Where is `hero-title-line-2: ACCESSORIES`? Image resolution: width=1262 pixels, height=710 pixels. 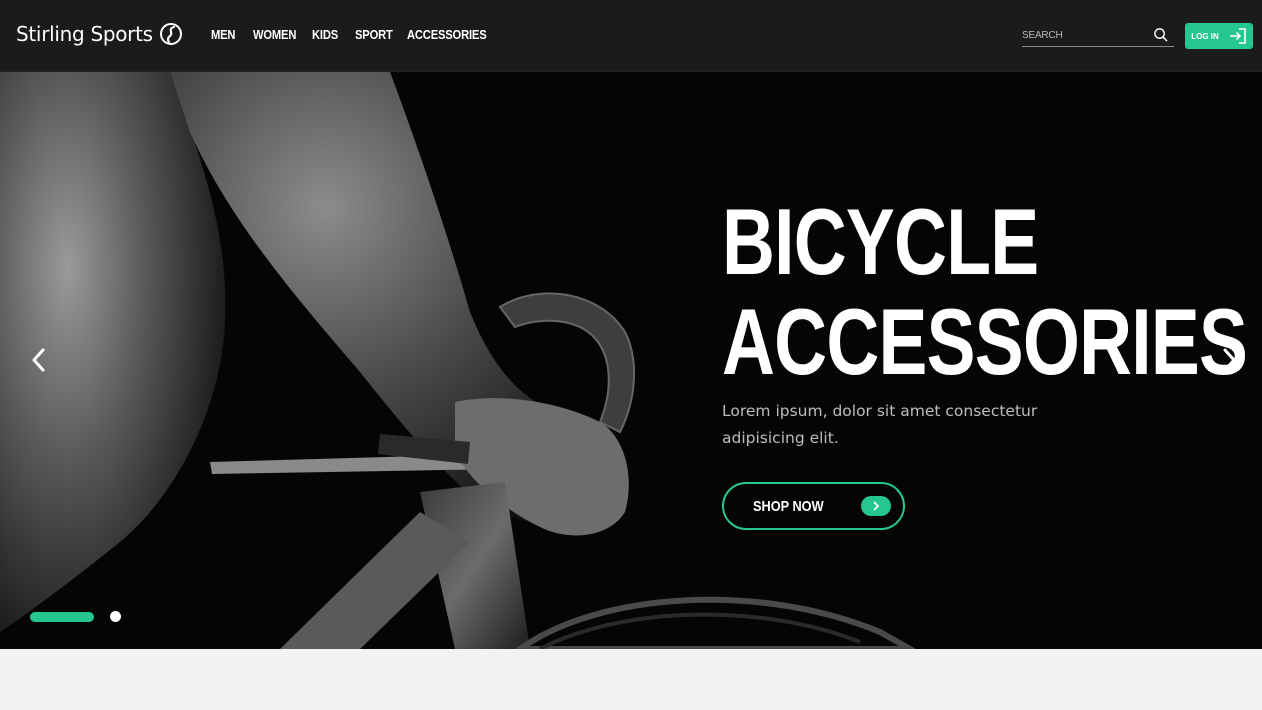 hero-title-line-2: ACCESSORIES is located at coordinates (985, 341).